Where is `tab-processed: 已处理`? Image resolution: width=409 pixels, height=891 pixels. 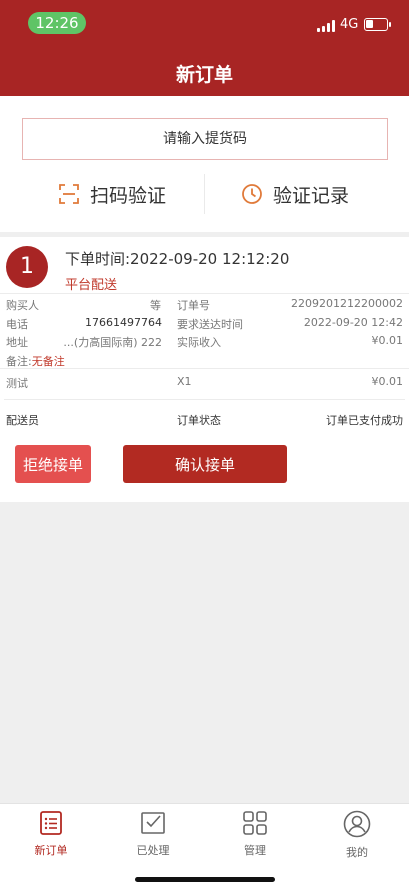
tab-processed: 已处理 is located at coordinates (153, 834).